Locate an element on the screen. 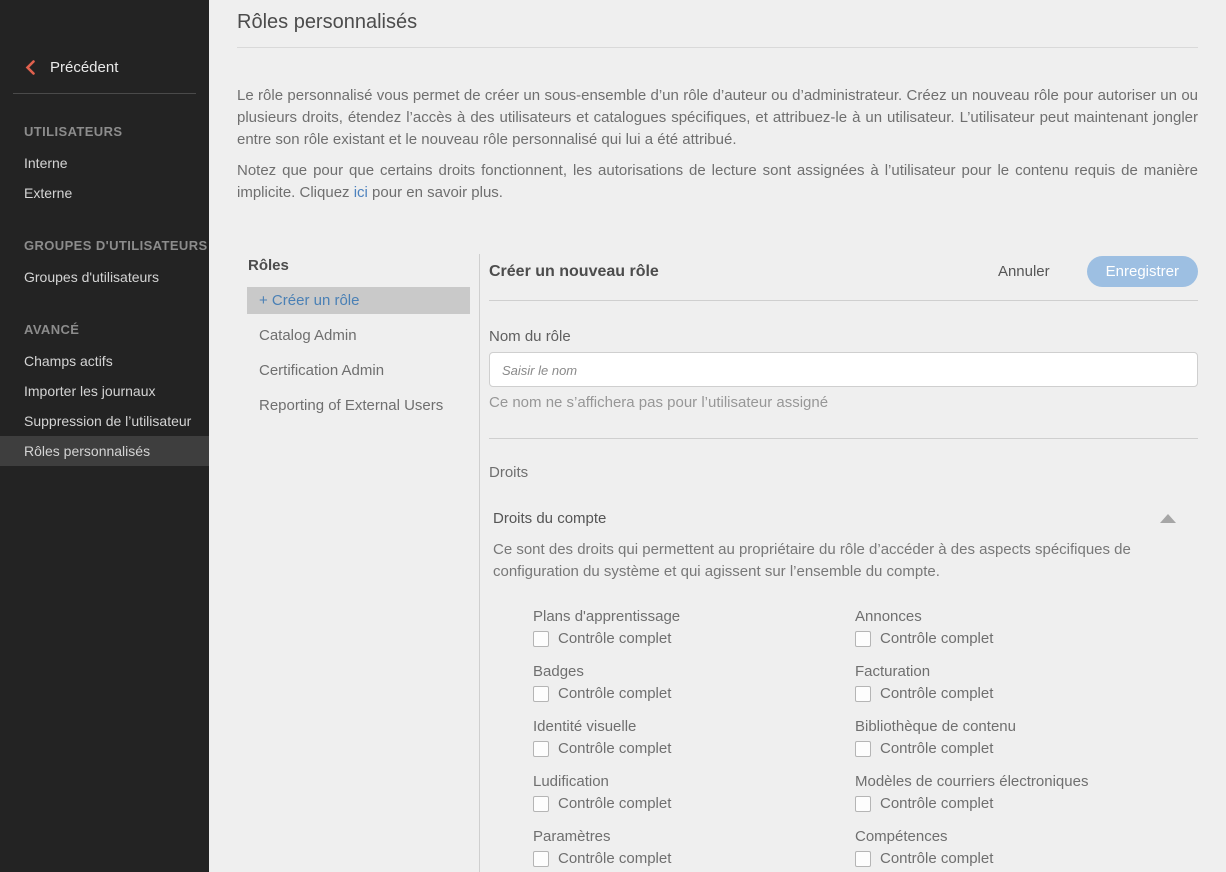 The width and height of the screenshot is (1226, 872). form-header-divider is located at coordinates (843, 300).